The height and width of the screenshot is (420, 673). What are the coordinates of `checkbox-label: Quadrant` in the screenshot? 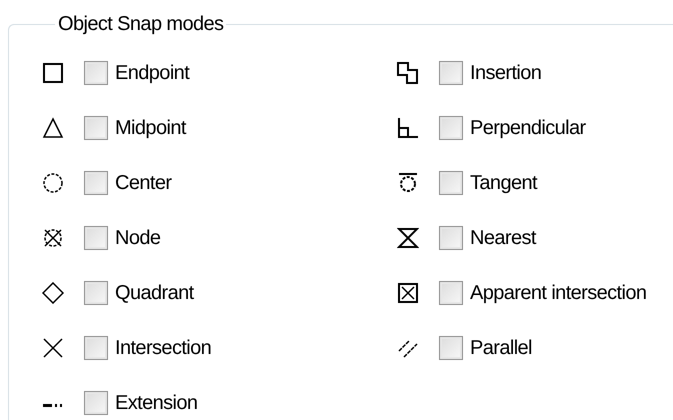 It's located at (154, 293).